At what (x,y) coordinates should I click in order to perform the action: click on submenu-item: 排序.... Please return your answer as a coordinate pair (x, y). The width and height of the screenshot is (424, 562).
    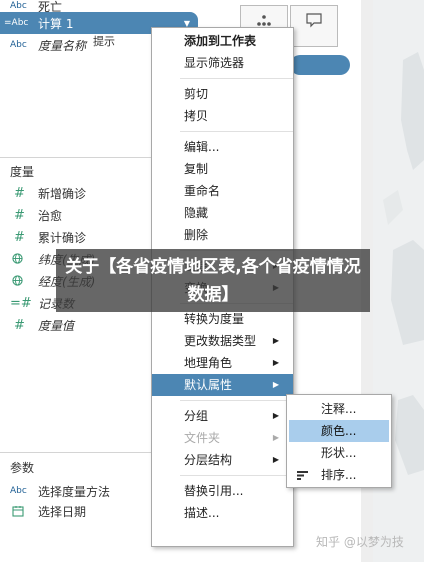
    Looking at the image, I should click on (339, 475).